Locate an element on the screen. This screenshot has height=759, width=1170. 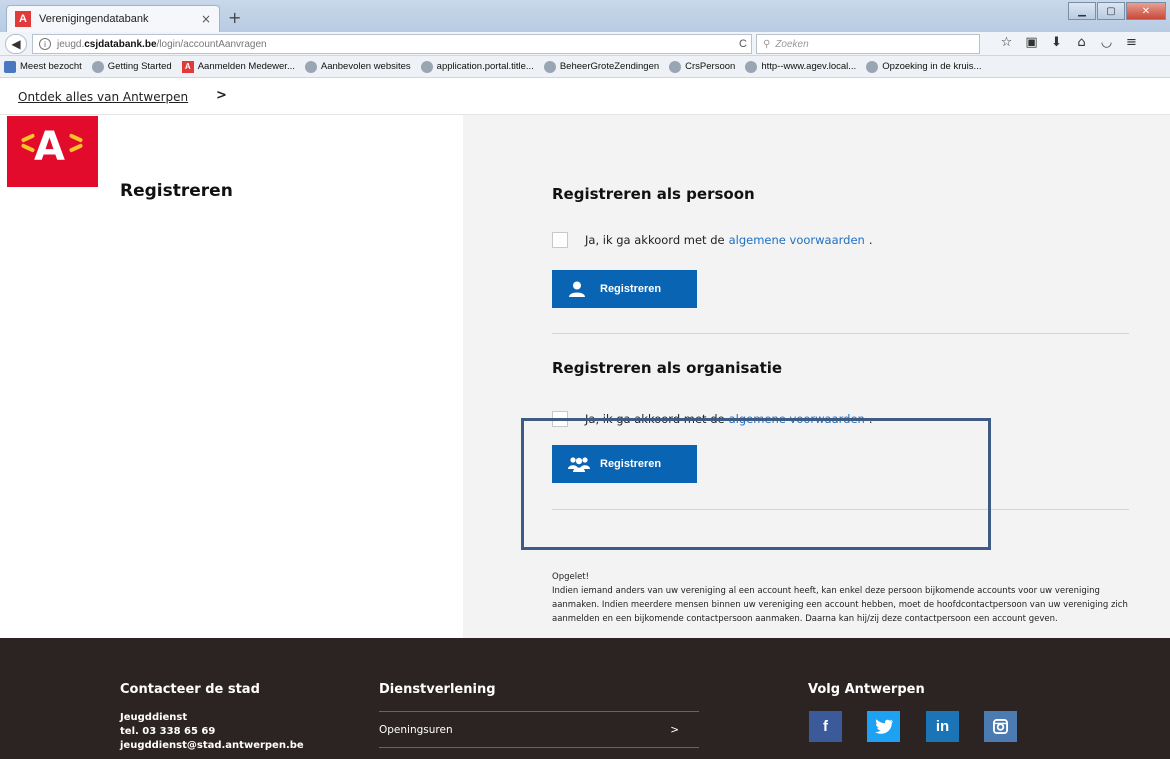
url-domain: csjdatabank.be is located at coordinates (120, 44).